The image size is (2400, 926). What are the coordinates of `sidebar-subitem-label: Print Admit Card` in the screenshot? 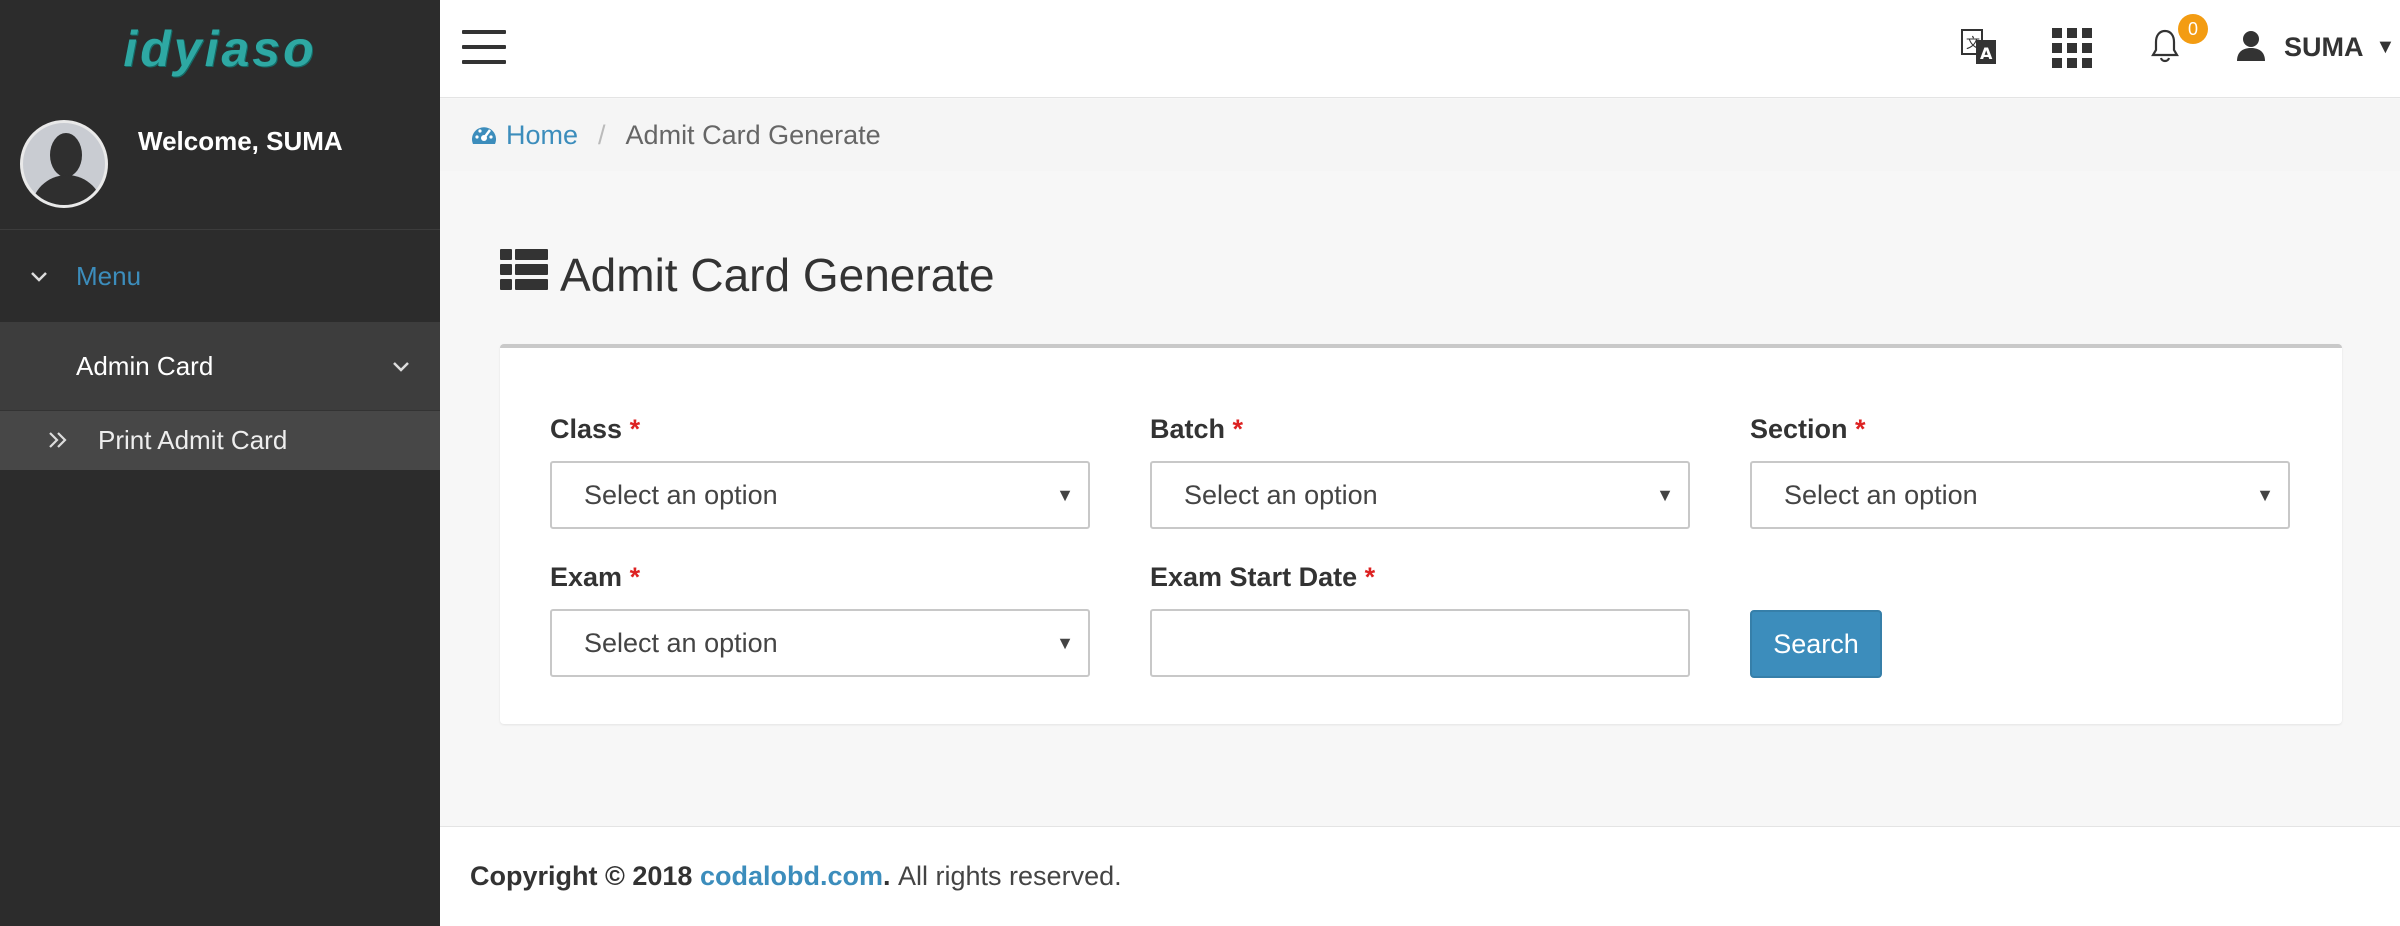 It's located at (193, 440).